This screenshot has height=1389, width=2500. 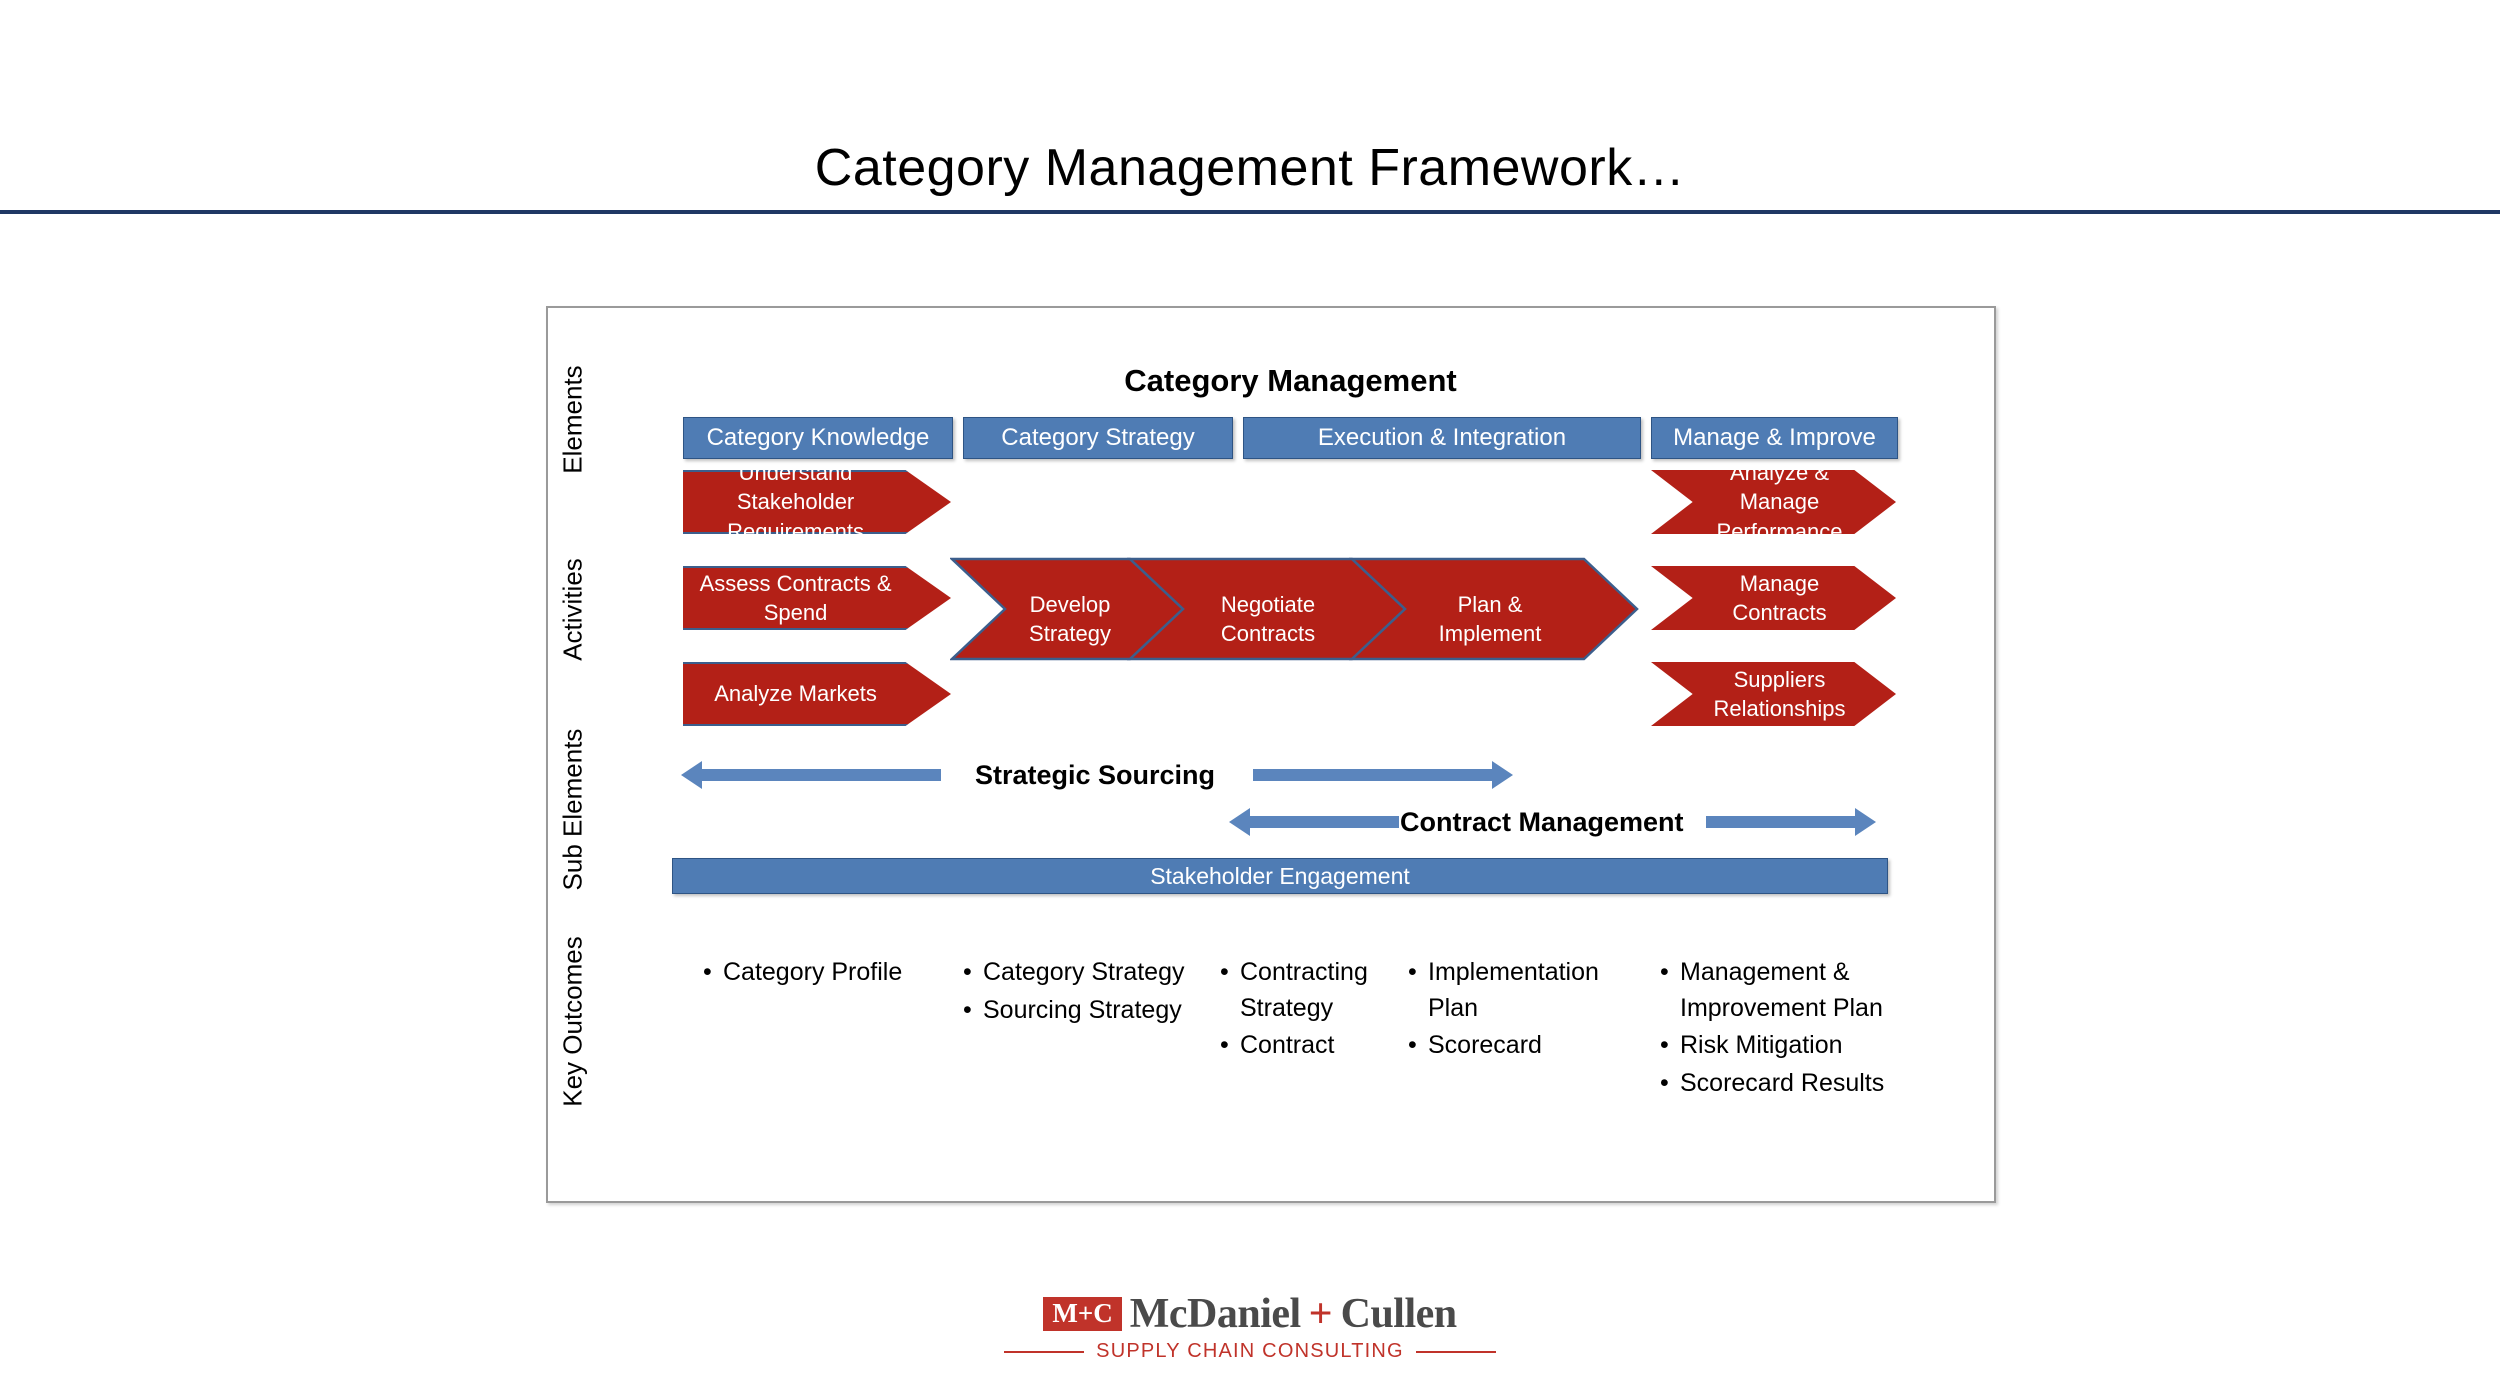 What do you see at coordinates (1383, 775) in the screenshot?
I see `strategic-sourcing-right-arrow` at bounding box center [1383, 775].